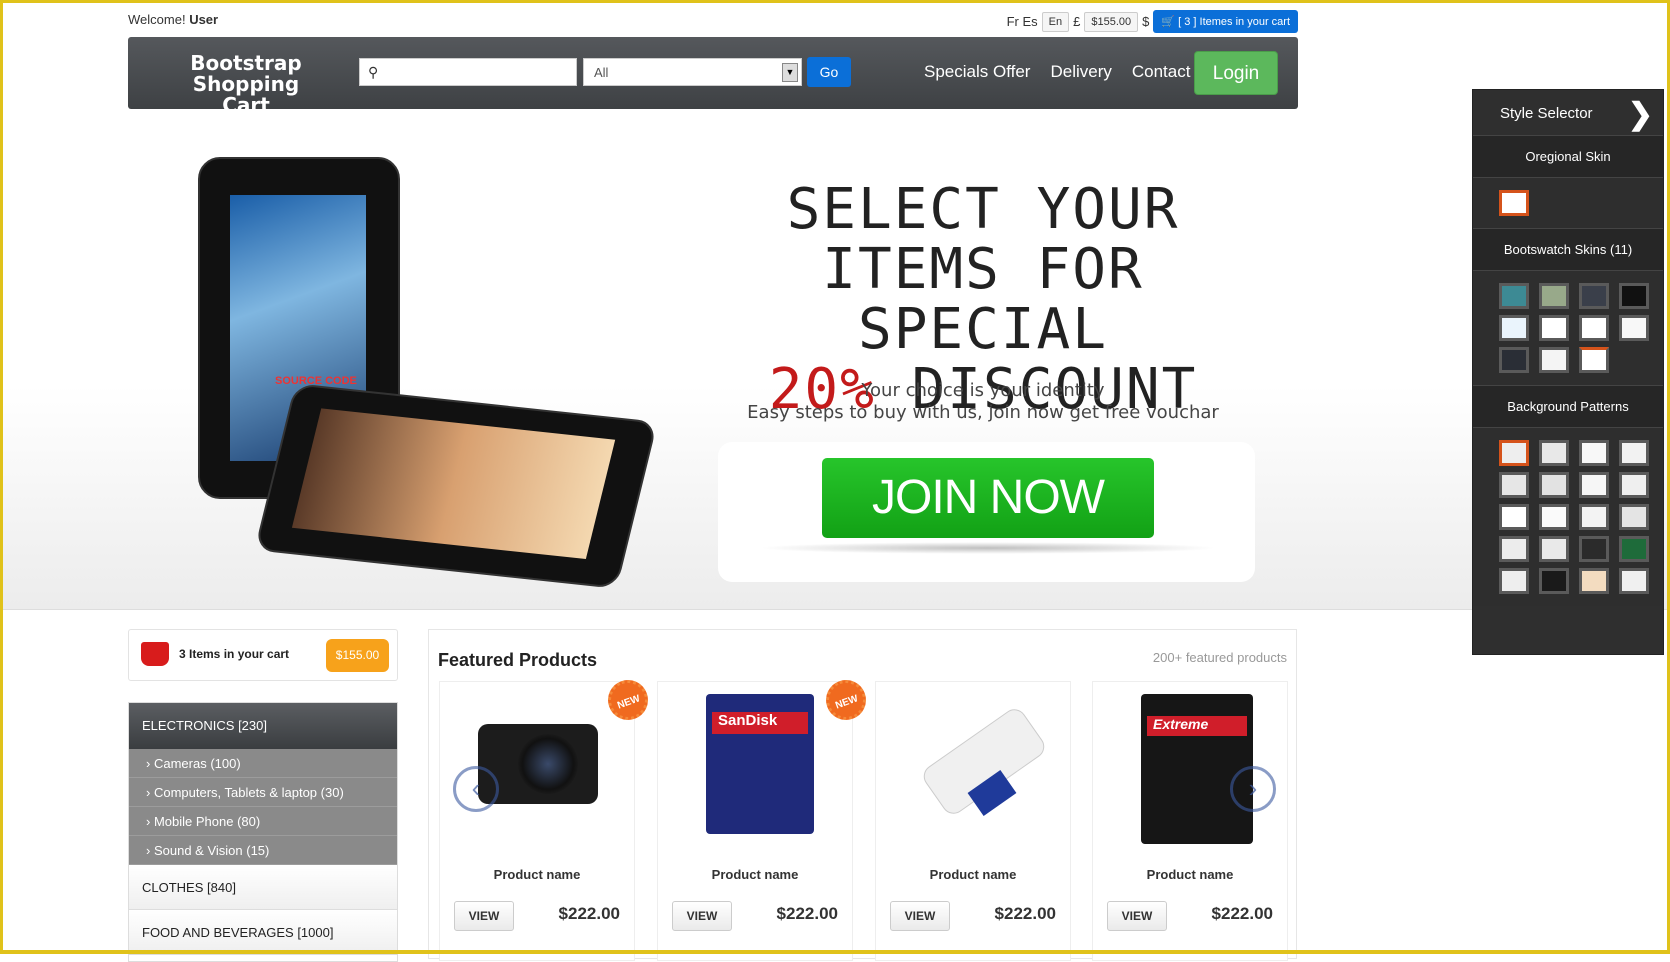 This screenshot has height=962, width=1670. What do you see at coordinates (246, 84) in the screenshot?
I see `brand-logo: Bootstrap Shopping Cart` at bounding box center [246, 84].